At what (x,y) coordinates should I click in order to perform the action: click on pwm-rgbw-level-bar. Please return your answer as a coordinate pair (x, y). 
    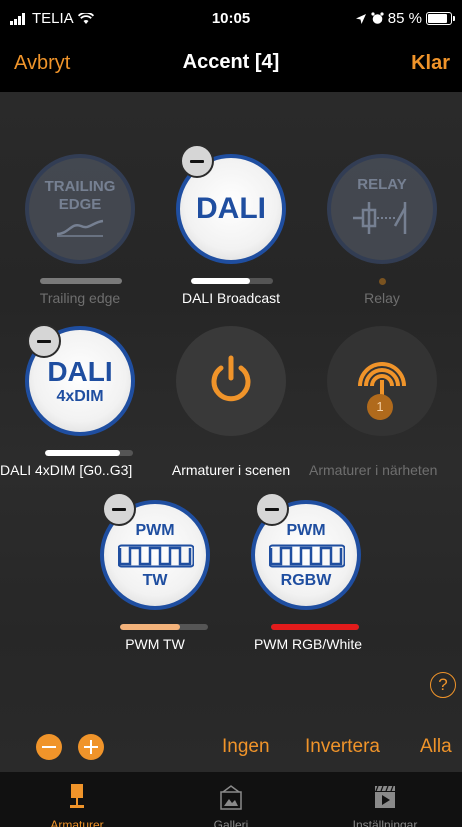
    Looking at the image, I should click on (315, 627).